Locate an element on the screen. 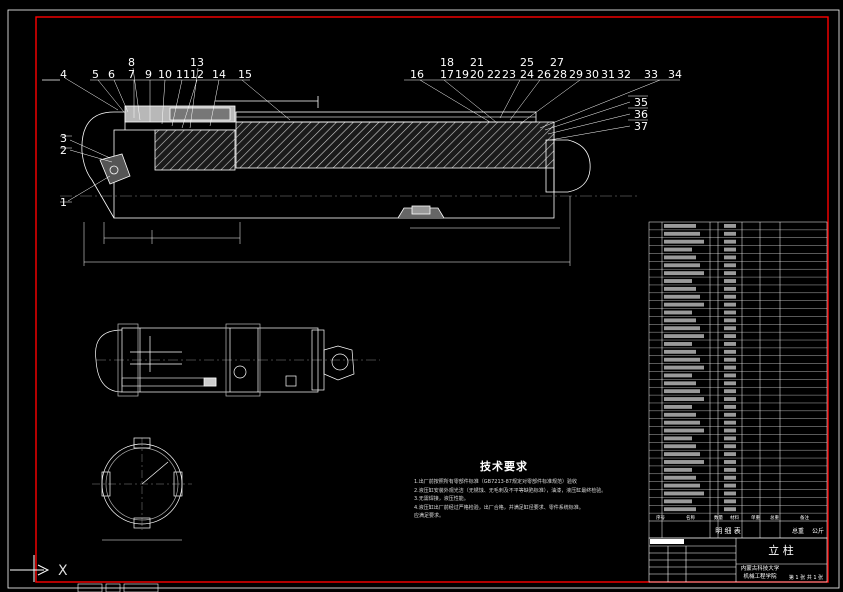 The height and width of the screenshot is (592, 843). balloon-8: 8 is located at coordinates (131, 62).